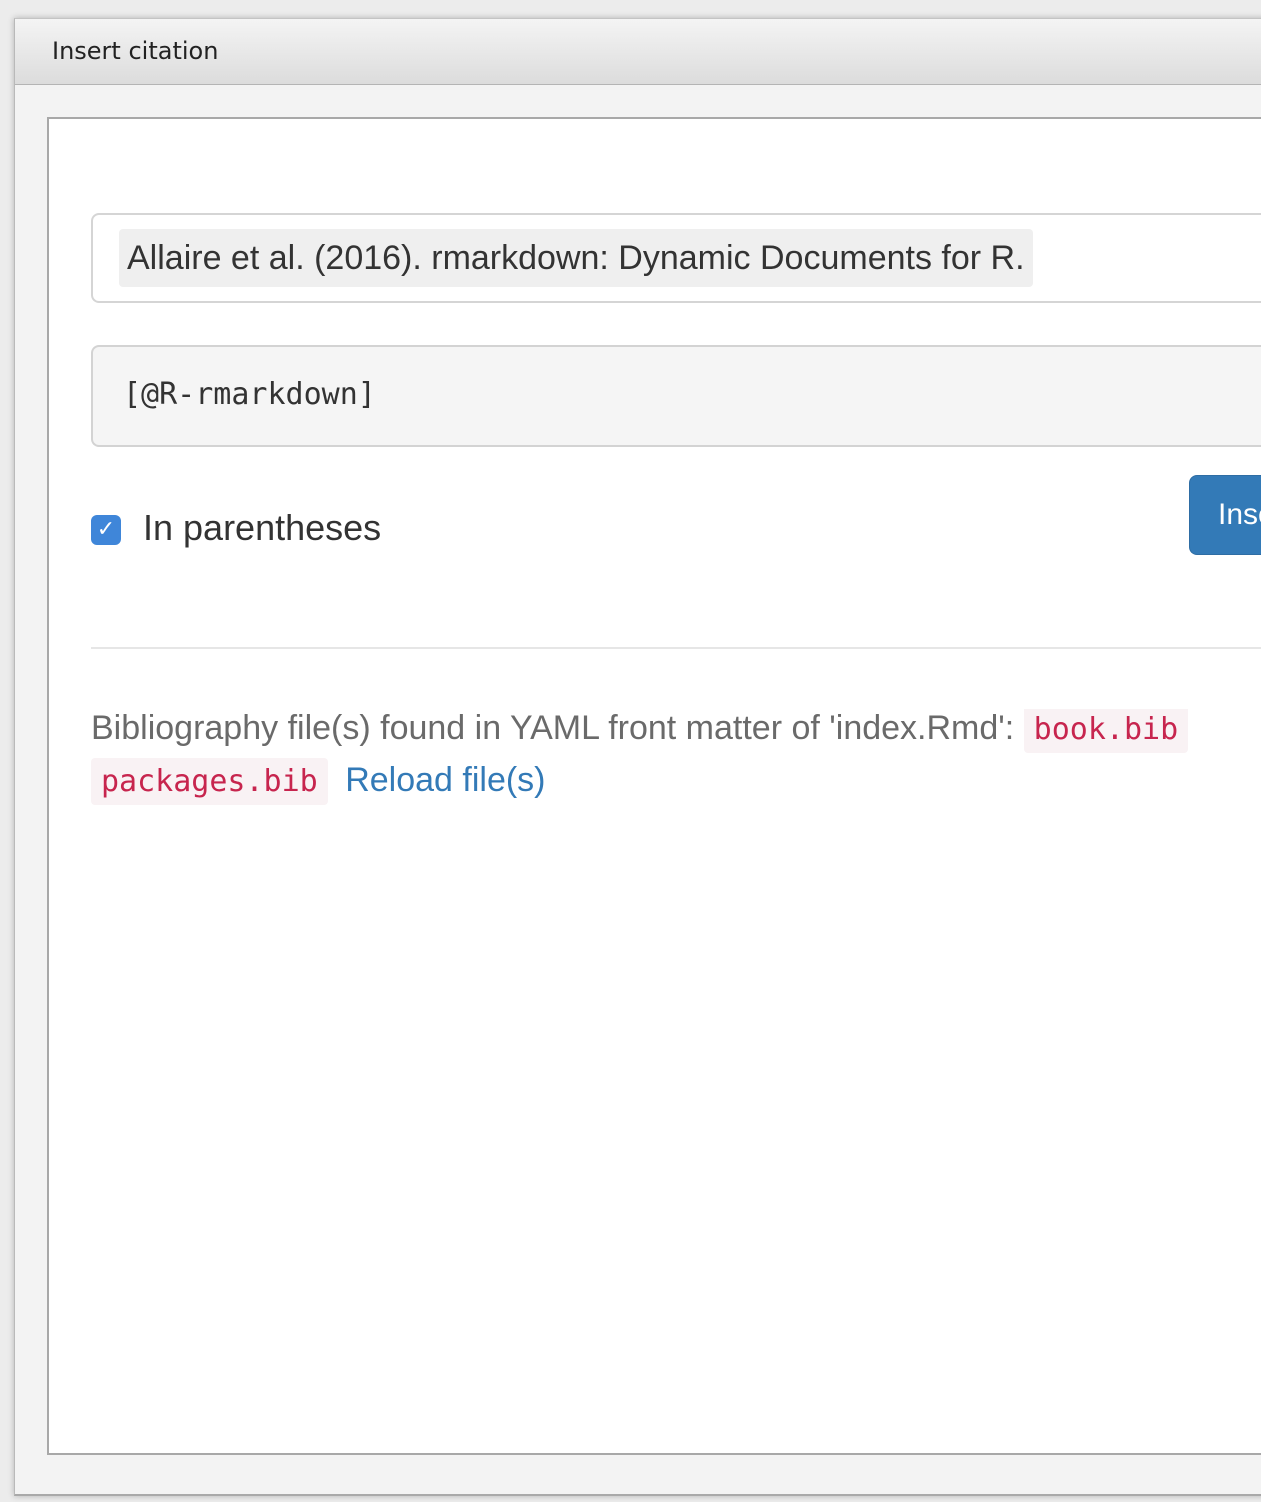 This screenshot has width=1261, height=1502. Describe the element at coordinates (249, 394) in the screenshot. I see `citation-key-text: [@R-rmarkdown]` at that location.